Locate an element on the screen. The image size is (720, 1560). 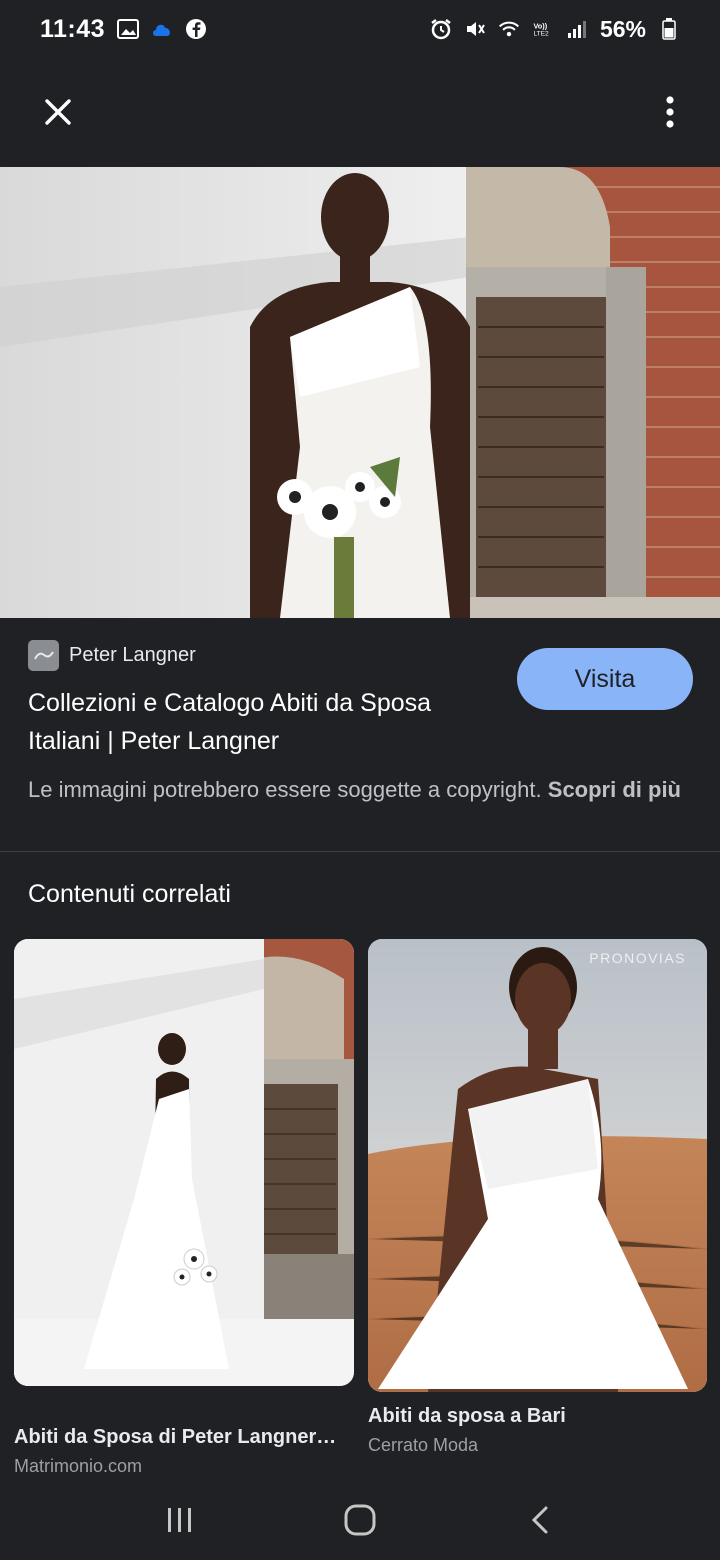
status-left: 11:43 is located at coordinates (123, 29).